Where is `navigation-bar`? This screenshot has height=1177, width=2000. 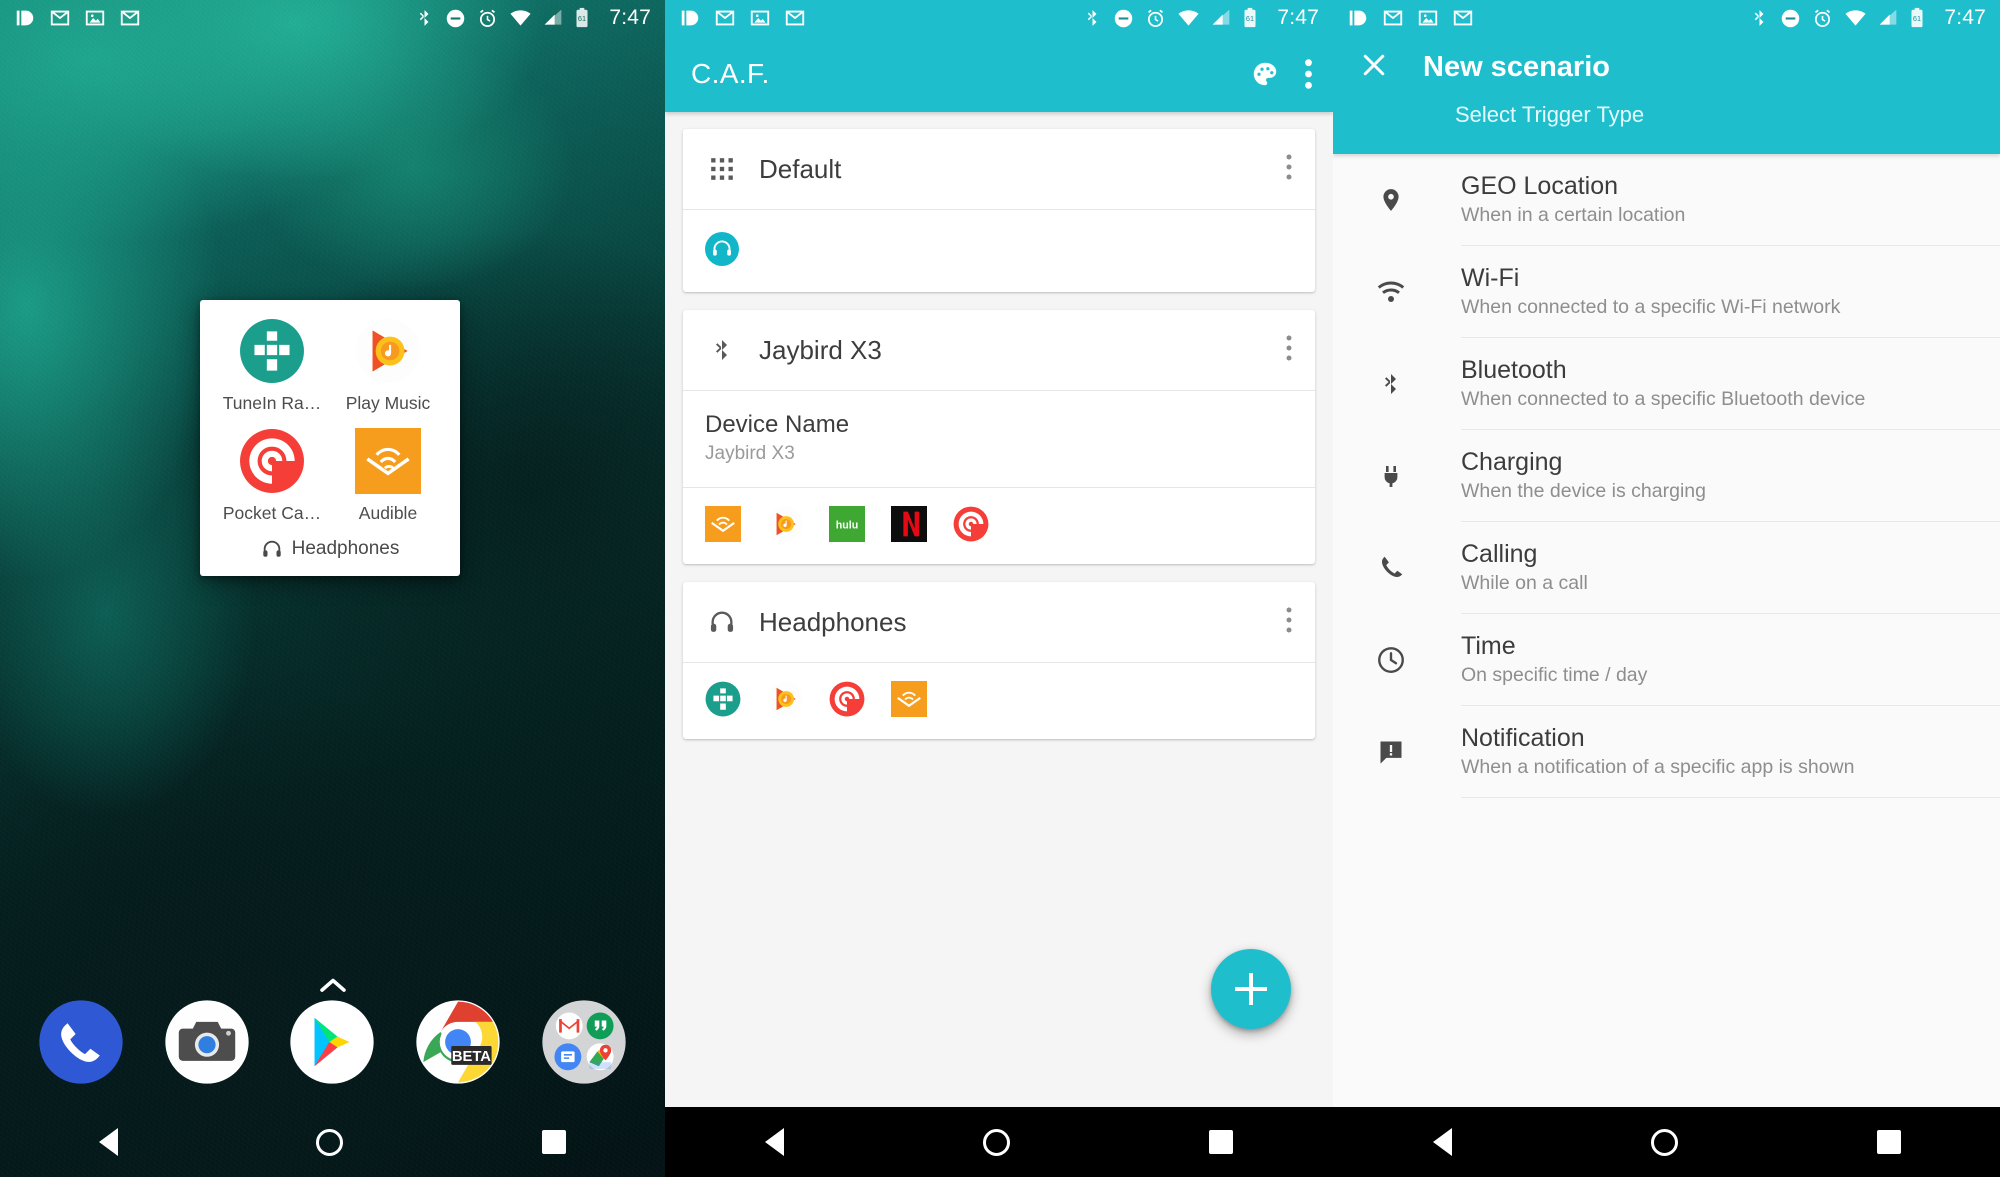
navigation-bar is located at coordinates (1666, 1142).